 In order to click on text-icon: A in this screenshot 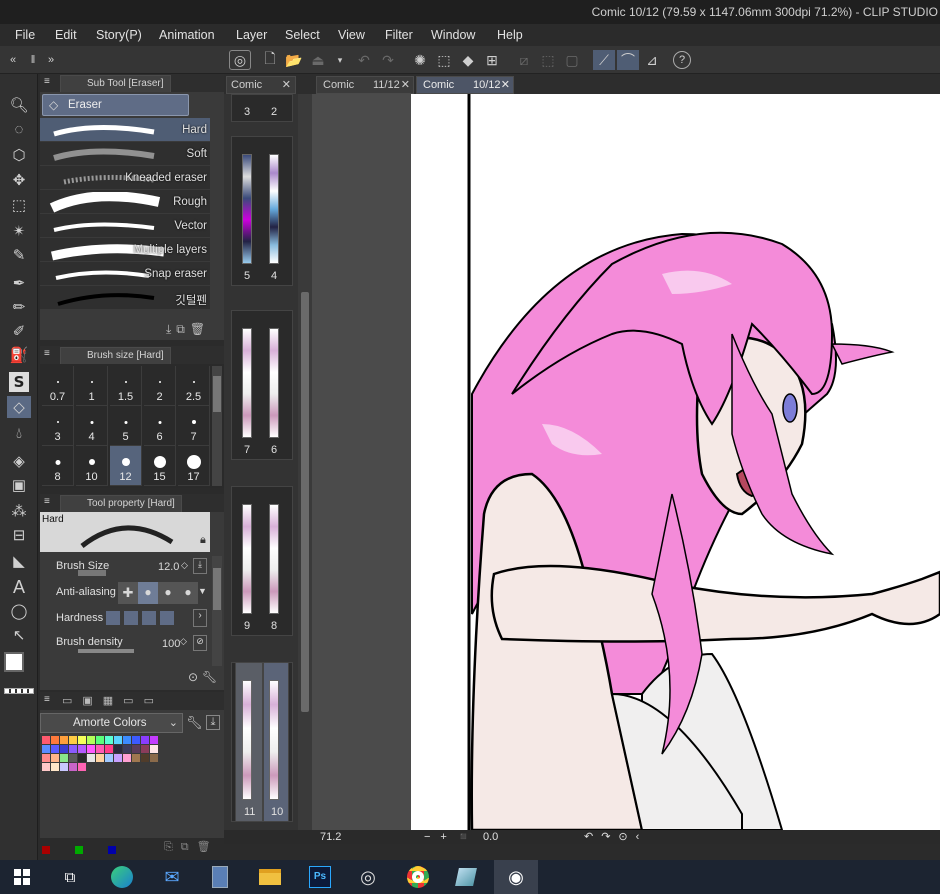, I will do `click(19, 587)`.